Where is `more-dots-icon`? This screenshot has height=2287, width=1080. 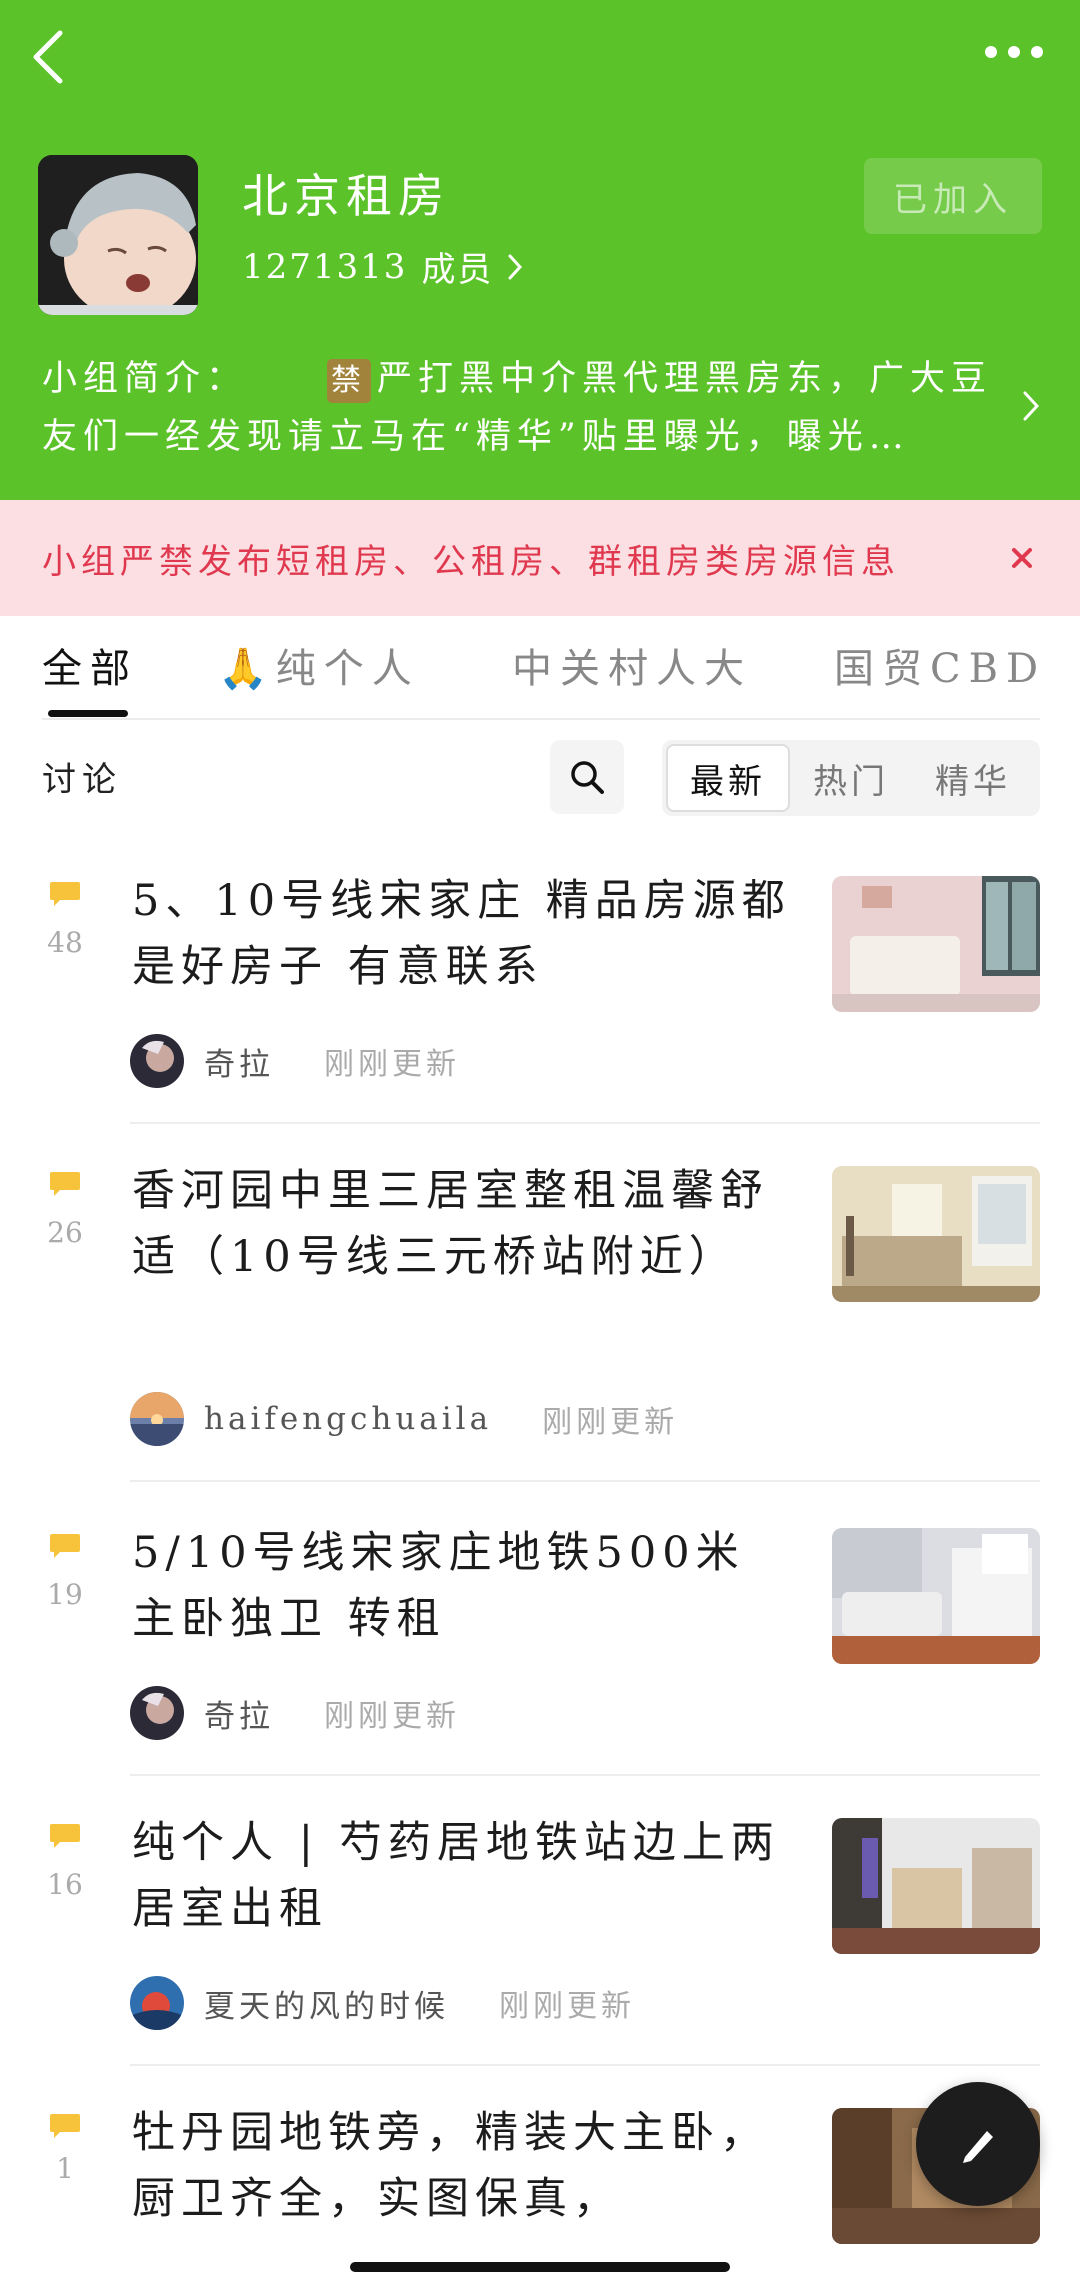 more-dots-icon is located at coordinates (1014, 52).